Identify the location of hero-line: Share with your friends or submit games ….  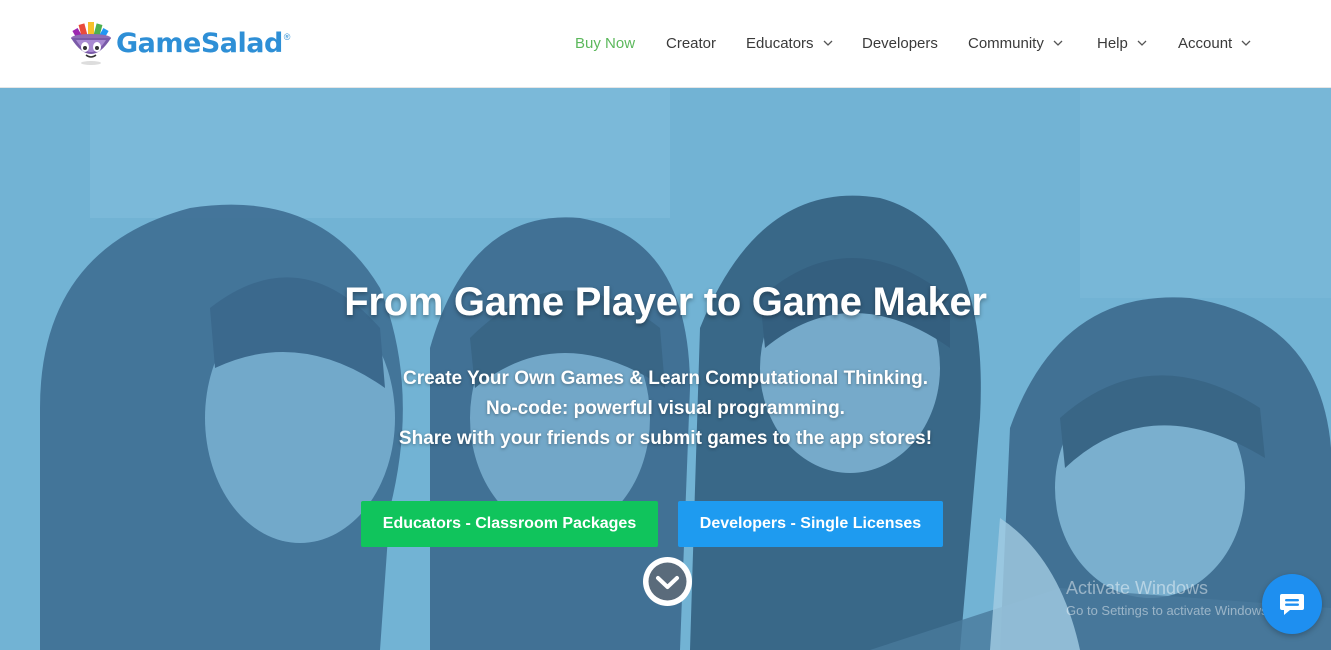
(665, 438).